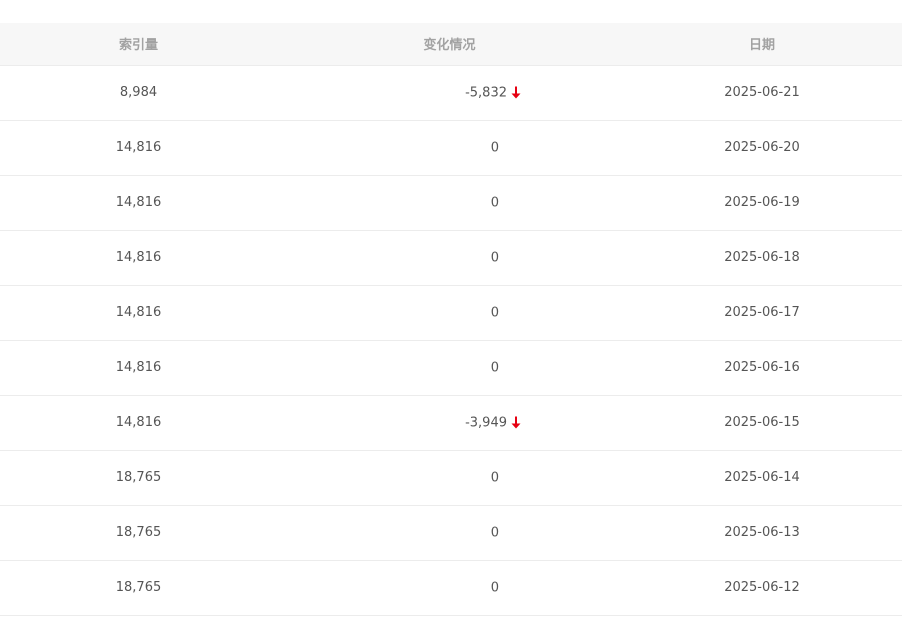 The image size is (902, 625). What do you see at coordinates (762, 258) in the screenshot?
I see `date-cell: 2025-06-18` at bounding box center [762, 258].